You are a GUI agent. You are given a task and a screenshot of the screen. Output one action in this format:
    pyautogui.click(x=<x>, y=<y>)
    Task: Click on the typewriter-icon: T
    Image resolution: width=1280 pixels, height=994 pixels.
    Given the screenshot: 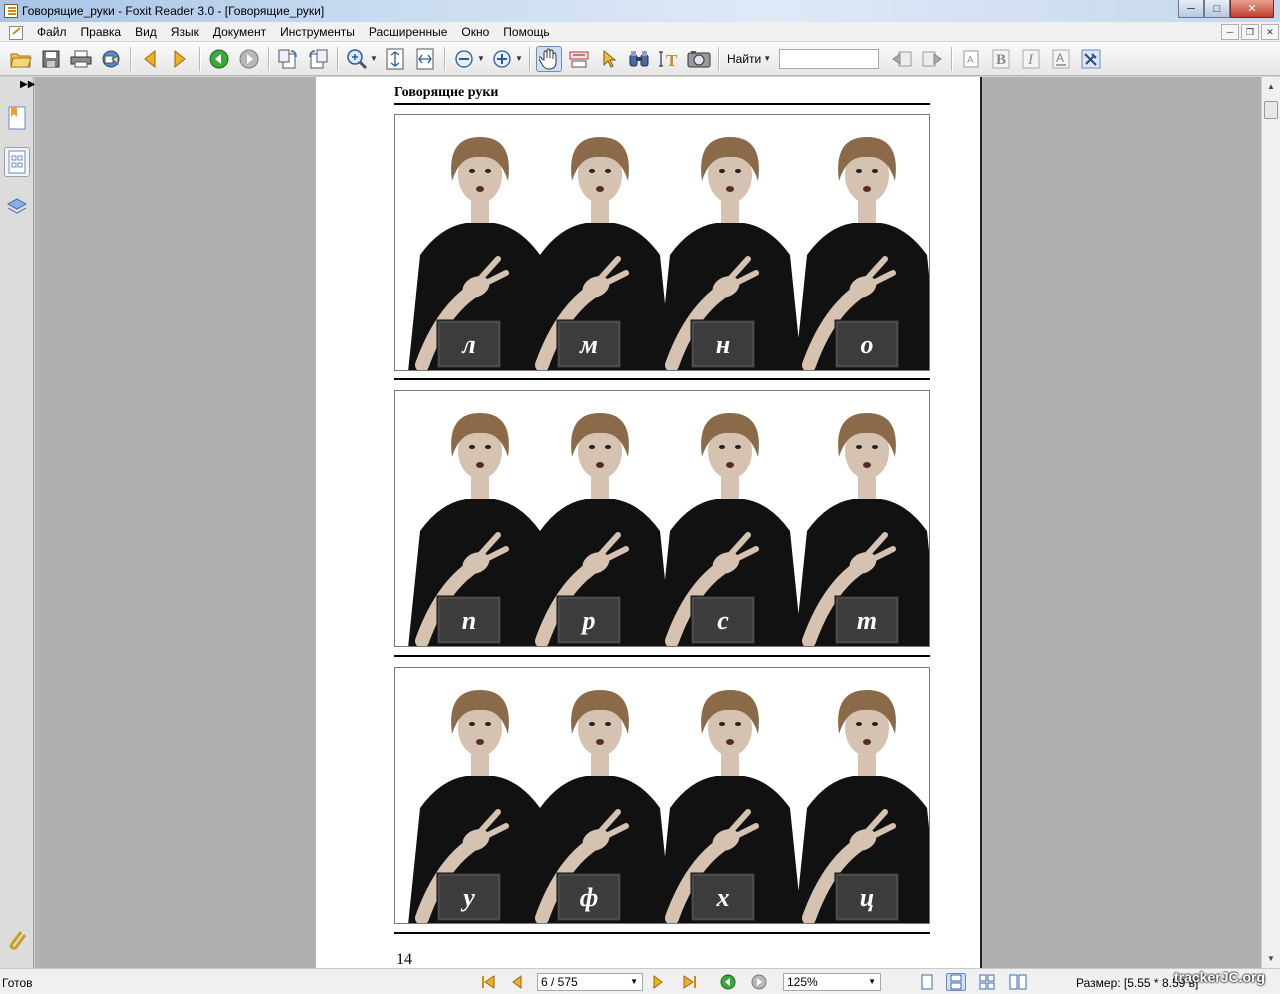 What is the action you would take?
    pyautogui.click(x=669, y=59)
    